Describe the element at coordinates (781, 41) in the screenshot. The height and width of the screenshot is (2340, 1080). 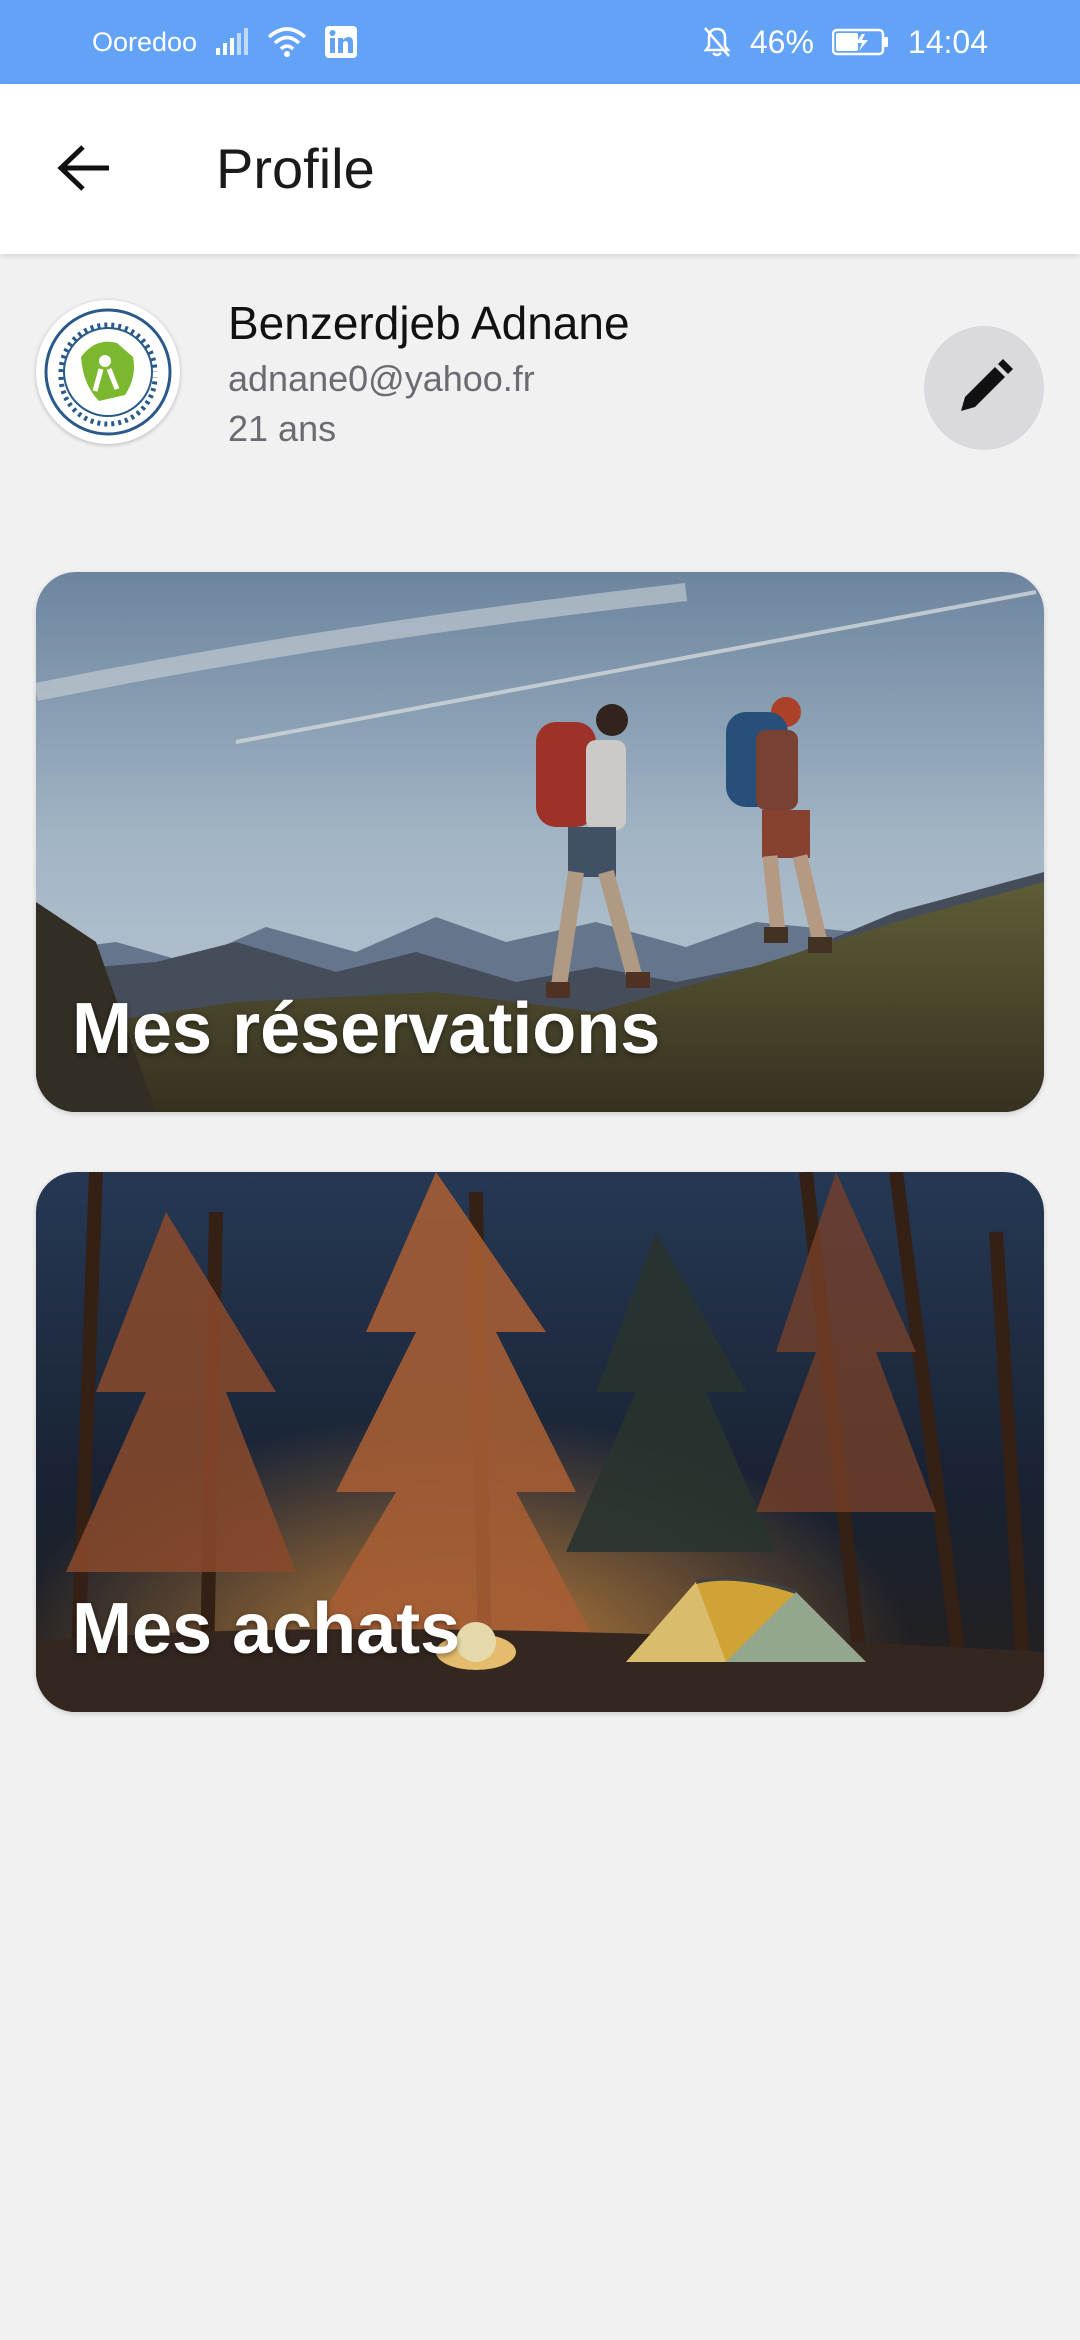
I see `battery-percent: 46%` at that location.